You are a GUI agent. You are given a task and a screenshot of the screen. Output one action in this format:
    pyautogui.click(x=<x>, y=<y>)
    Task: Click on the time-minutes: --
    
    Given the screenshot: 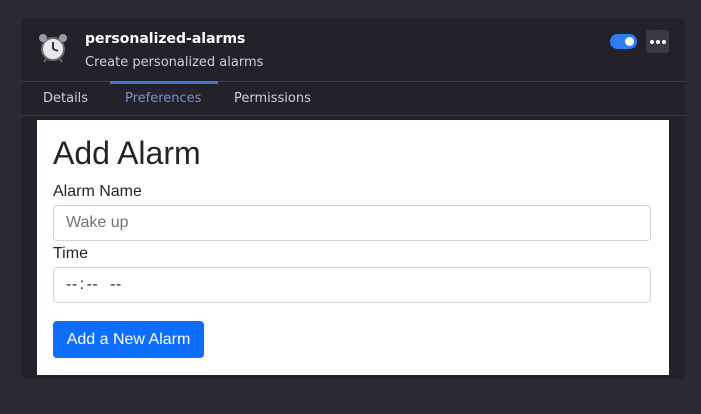 What is the action you would take?
    pyautogui.click(x=93, y=284)
    